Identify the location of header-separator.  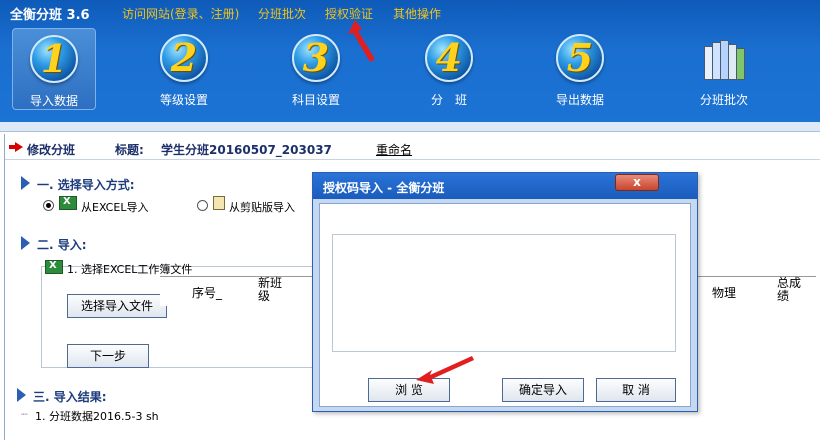
(410, 127).